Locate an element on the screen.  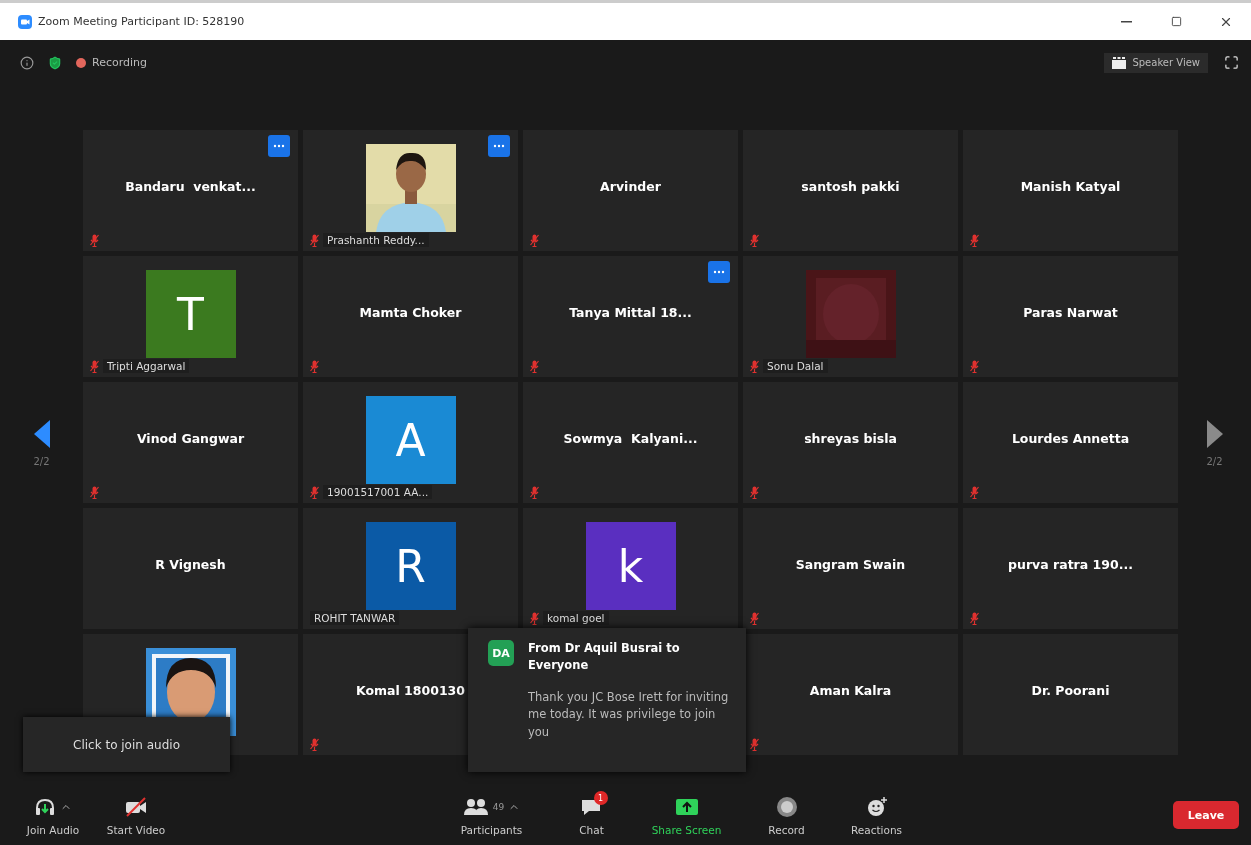
chat-notification: DA From Dr Aquil Busrai to Everyone Thank you JC Bose Irett for inviting me today. It was privilege to join you is located at coordinates (607, 700).